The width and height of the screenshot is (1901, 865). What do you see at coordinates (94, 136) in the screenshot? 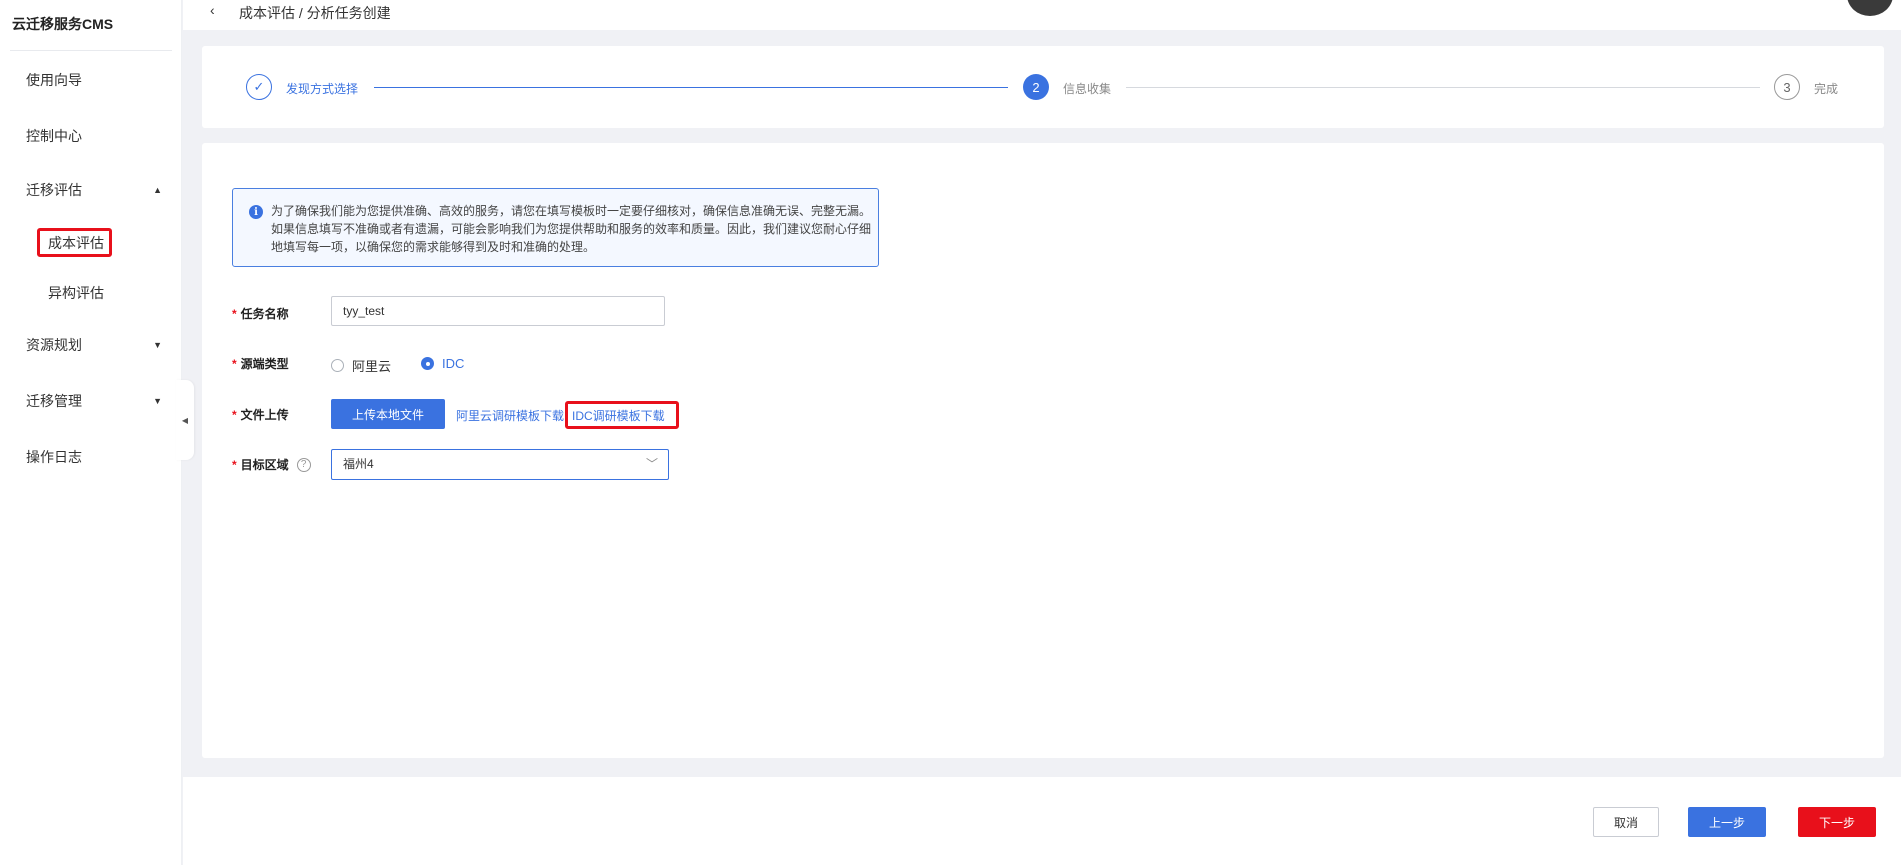
I see `sidebar-item-control-center: 控制中心` at bounding box center [94, 136].